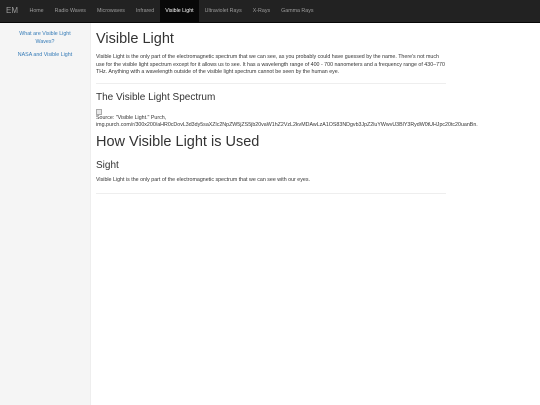  Describe the element at coordinates (178, 141) in the screenshot. I see `how-used-heading: How Visible Light is Used` at that location.